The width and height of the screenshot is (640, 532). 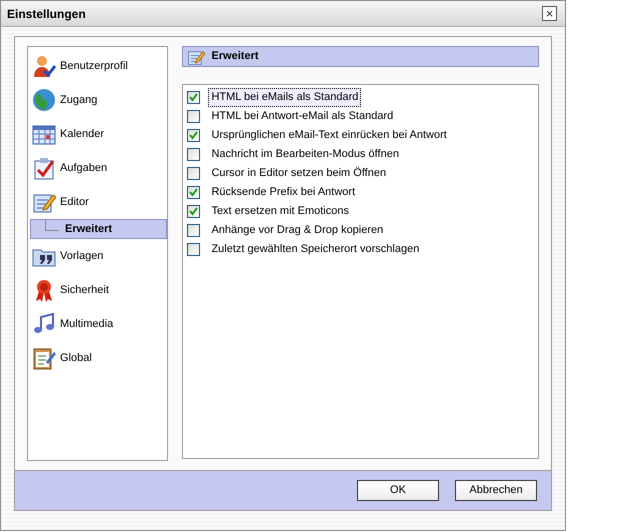 What do you see at coordinates (98, 290) in the screenshot?
I see `sidebar-item: Sicherheit` at bounding box center [98, 290].